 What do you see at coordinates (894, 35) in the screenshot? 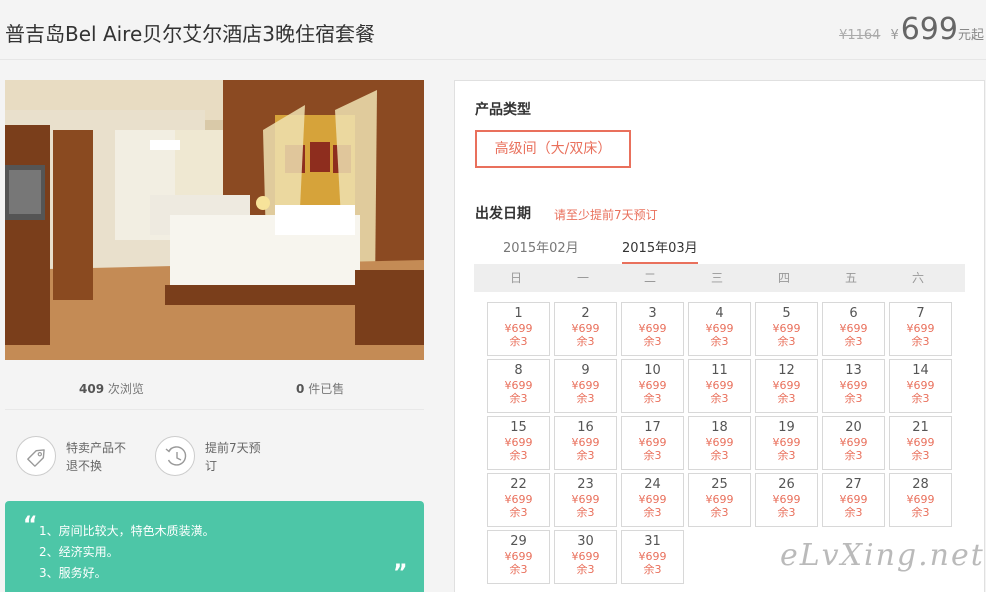
I see `currency-symbol: ¥` at bounding box center [894, 35].